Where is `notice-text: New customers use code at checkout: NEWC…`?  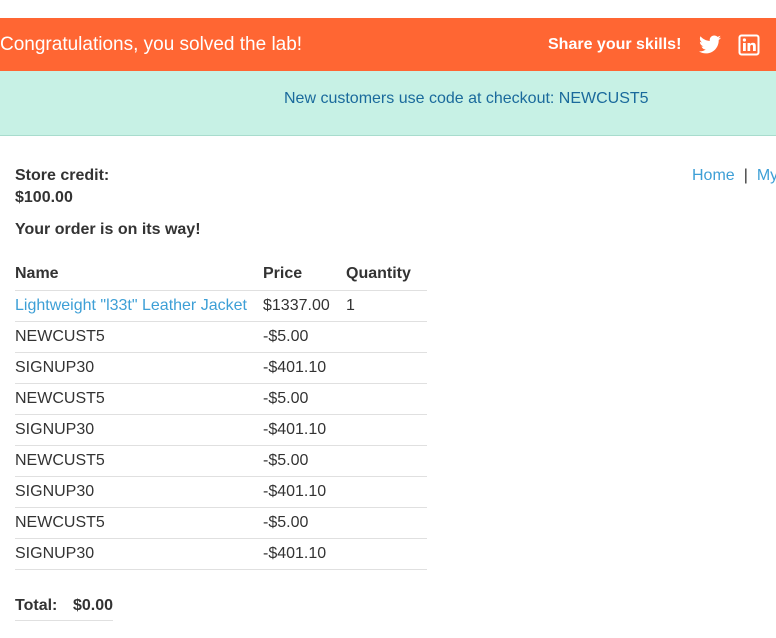 notice-text: New customers use code at checkout: NEWC… is located at coordinates (466, 98).